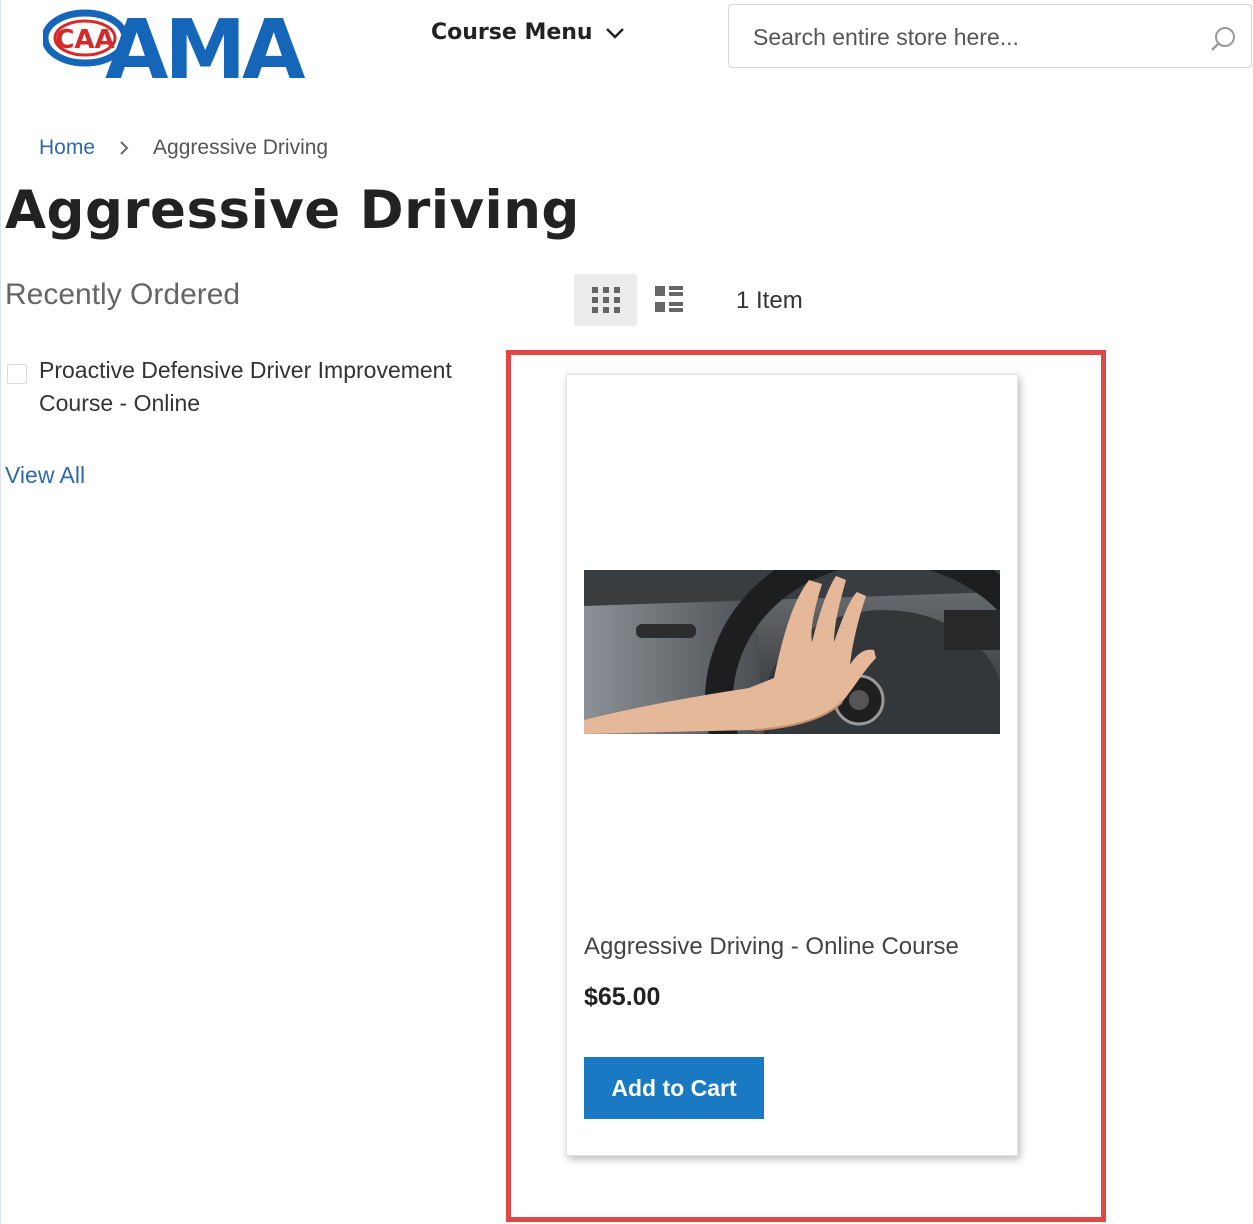  What do you see at coordinates (1223, 39) in the screenshot?
I see `search-icon` at bounding box center [1223, 39].